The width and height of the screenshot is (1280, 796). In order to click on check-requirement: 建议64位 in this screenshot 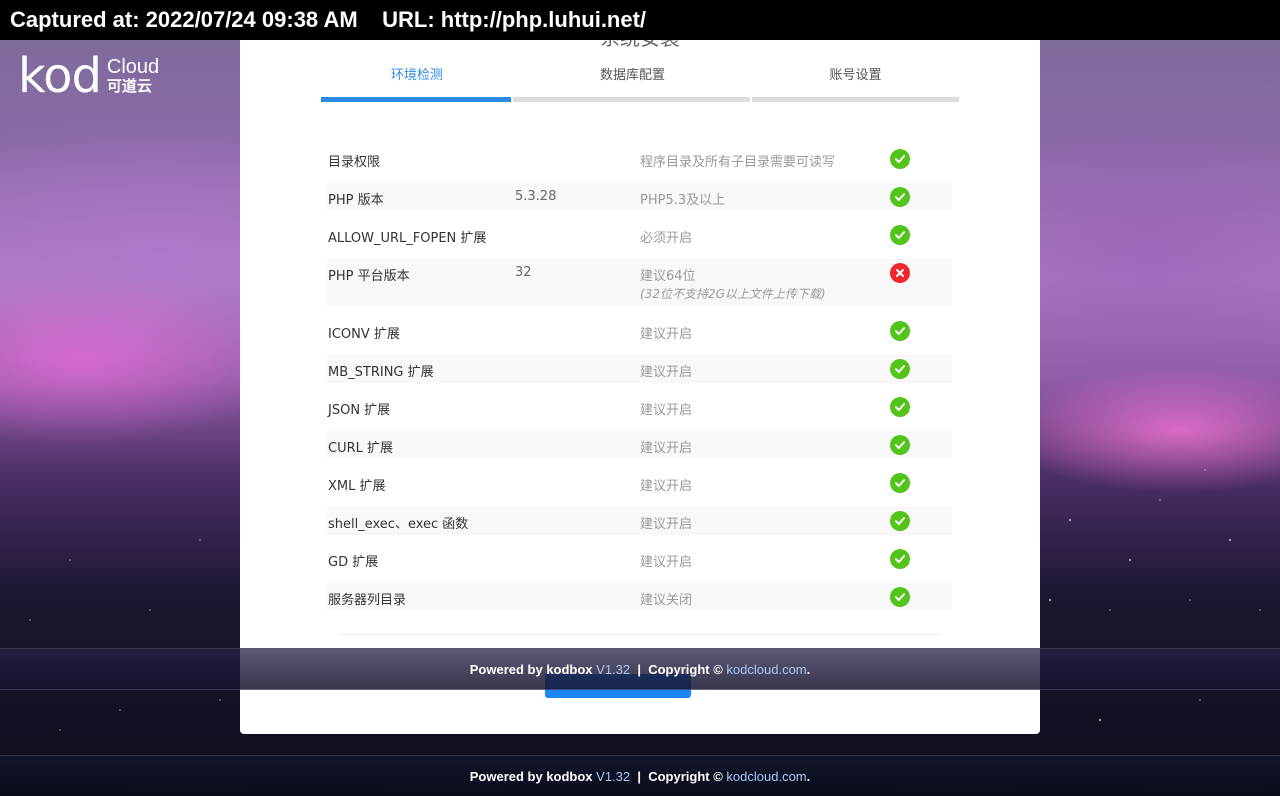, I will do `click(668, 276)`.